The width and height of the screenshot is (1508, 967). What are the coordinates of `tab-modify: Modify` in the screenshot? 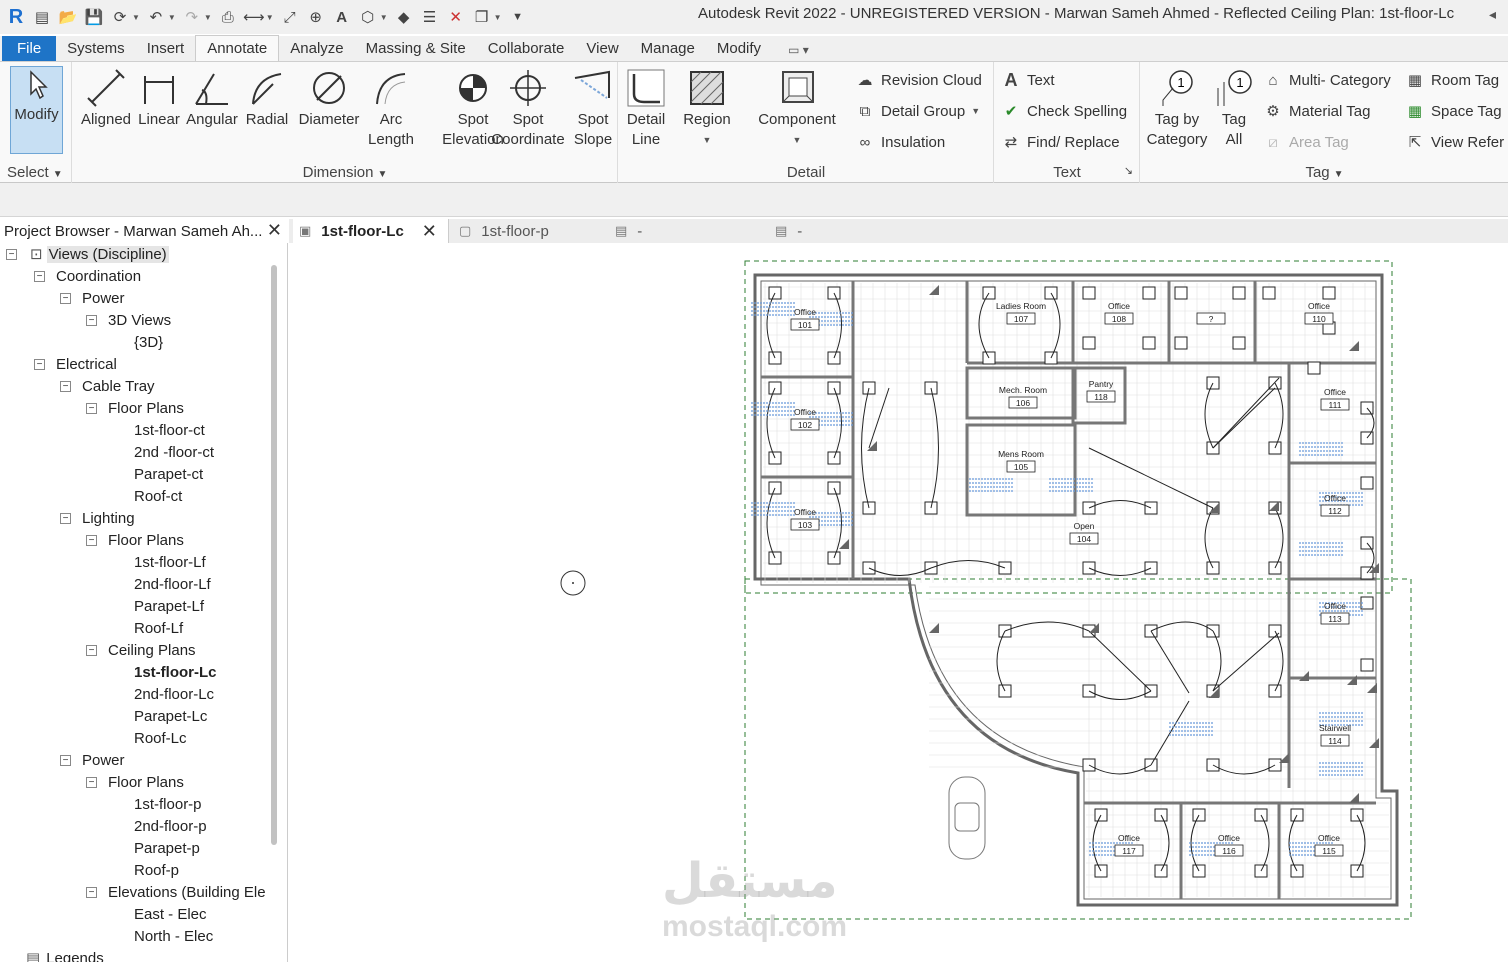 It's located at (739, 49).